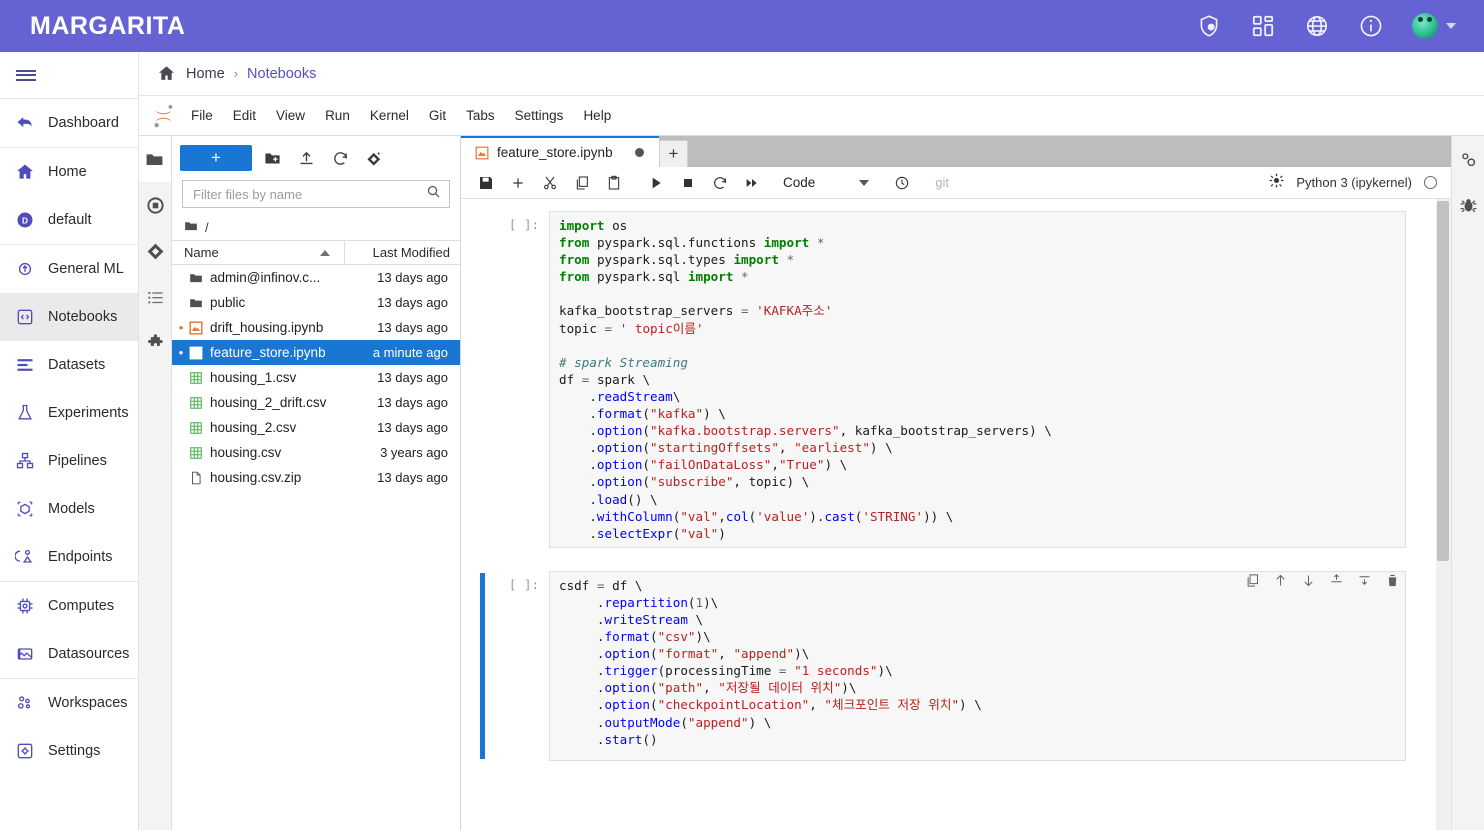  I want to click on new-folder-icon, so click(272, 158).